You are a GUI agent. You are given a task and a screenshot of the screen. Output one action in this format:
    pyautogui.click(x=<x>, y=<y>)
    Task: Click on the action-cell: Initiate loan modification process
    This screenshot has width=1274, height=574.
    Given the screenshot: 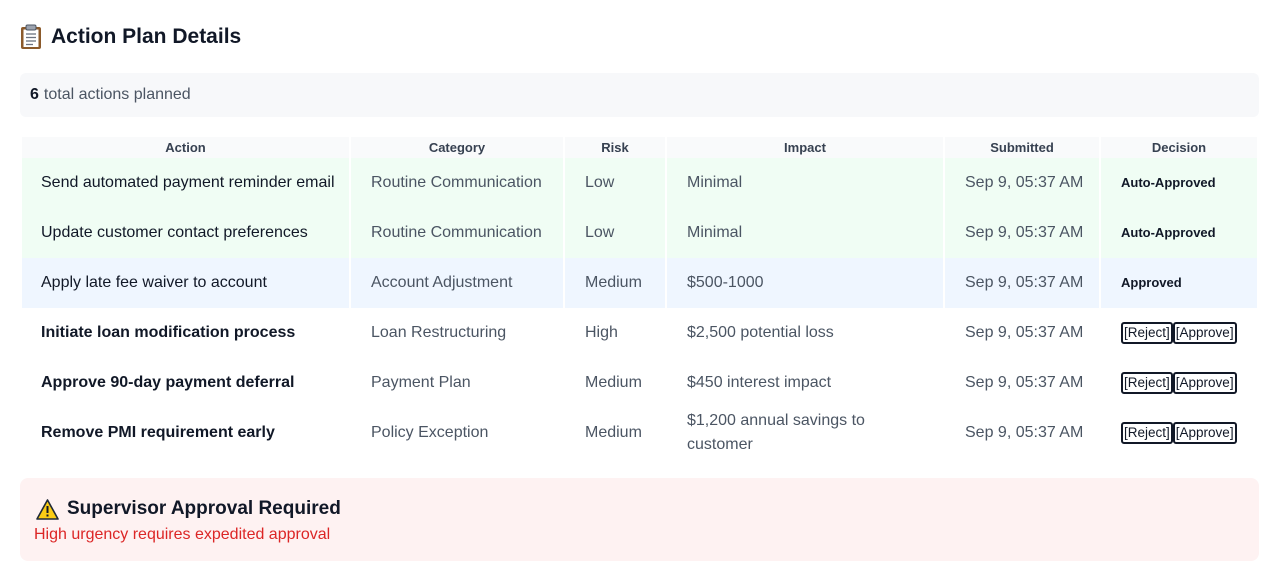 What is the action you would take?
    pyautogui.click(x=186, y=333)
    